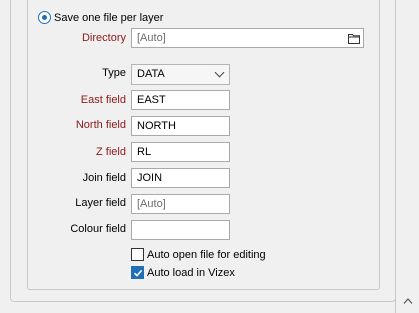  Describe the element at coordinates (180, 126) in the screenshot. I see `north-field-input: NORTH` at that location.